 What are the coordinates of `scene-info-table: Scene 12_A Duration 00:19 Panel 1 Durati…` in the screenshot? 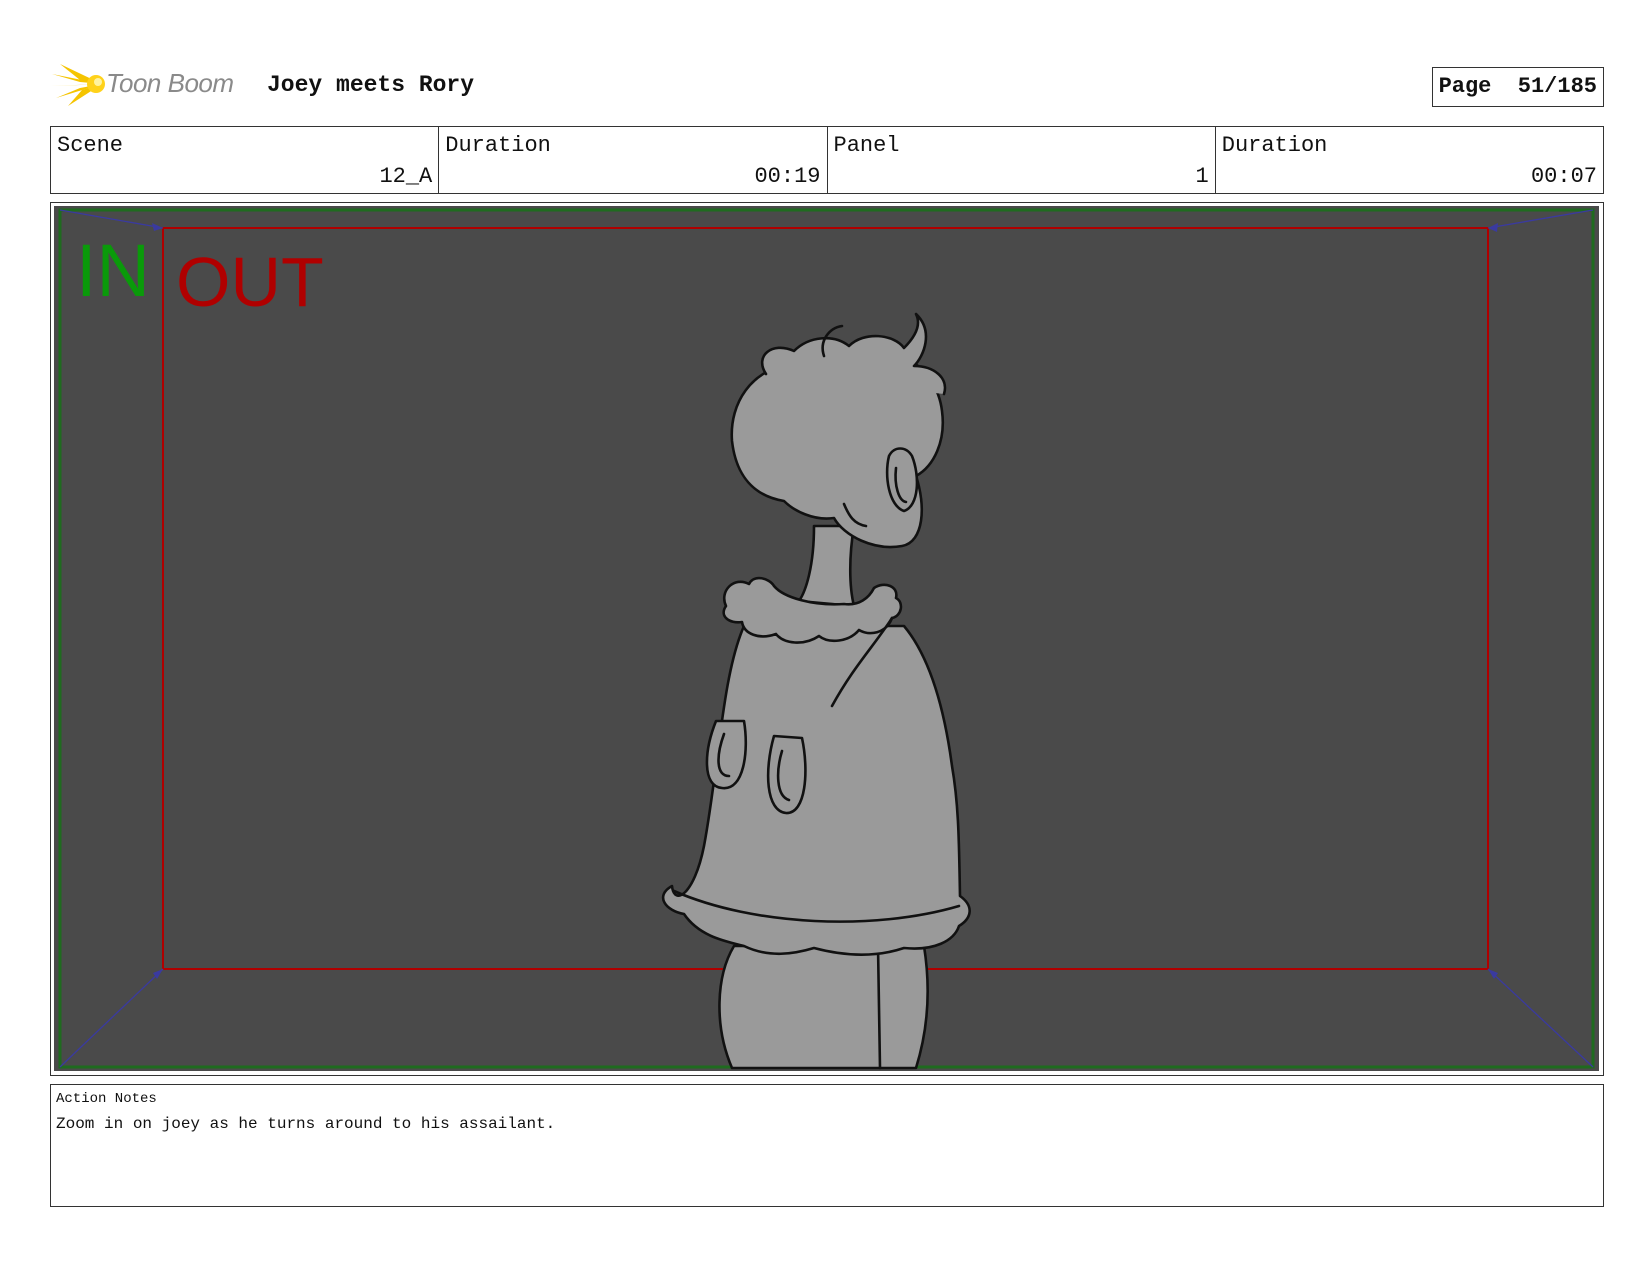 It's located at (827, 160).